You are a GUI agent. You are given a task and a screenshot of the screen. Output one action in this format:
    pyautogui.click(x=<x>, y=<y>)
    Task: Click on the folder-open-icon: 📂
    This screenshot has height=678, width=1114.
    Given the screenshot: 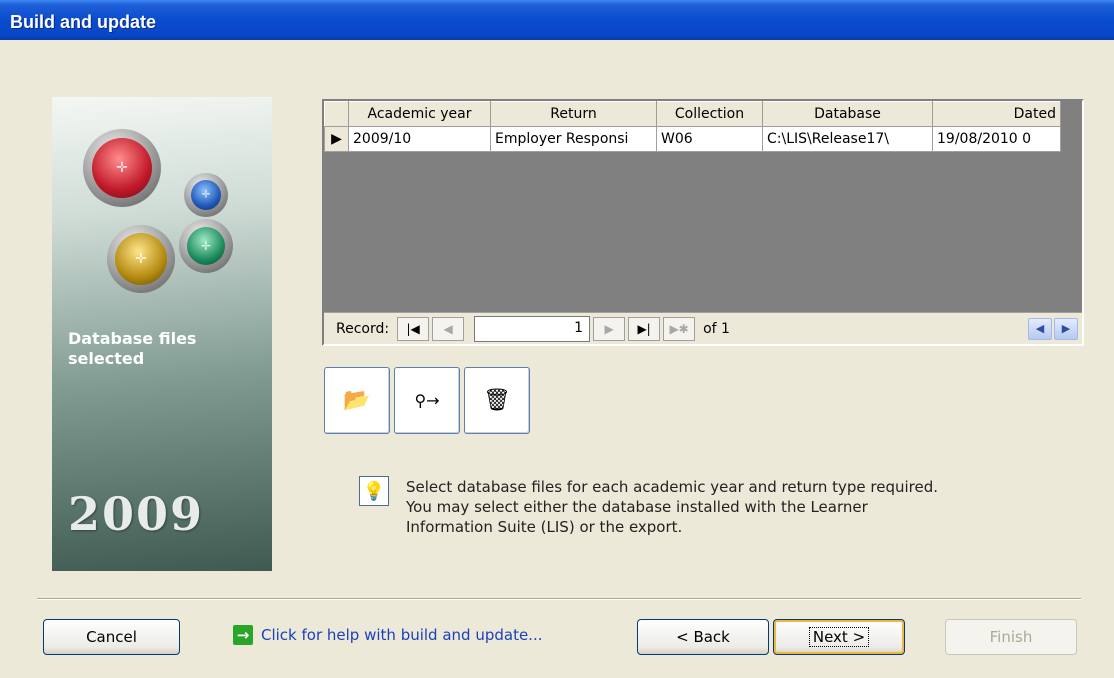 What is the action you would take?
    pyautogui.click(x=357, y=400)
    